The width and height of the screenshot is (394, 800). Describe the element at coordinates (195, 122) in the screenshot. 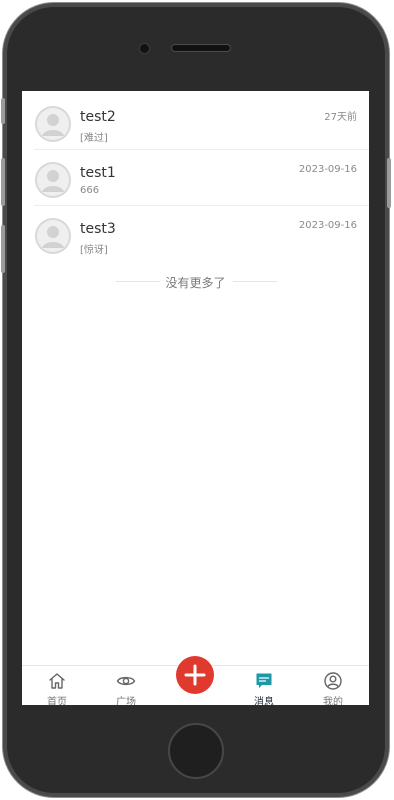

I see `message-item: test2 [难过] 27天前` at that location.